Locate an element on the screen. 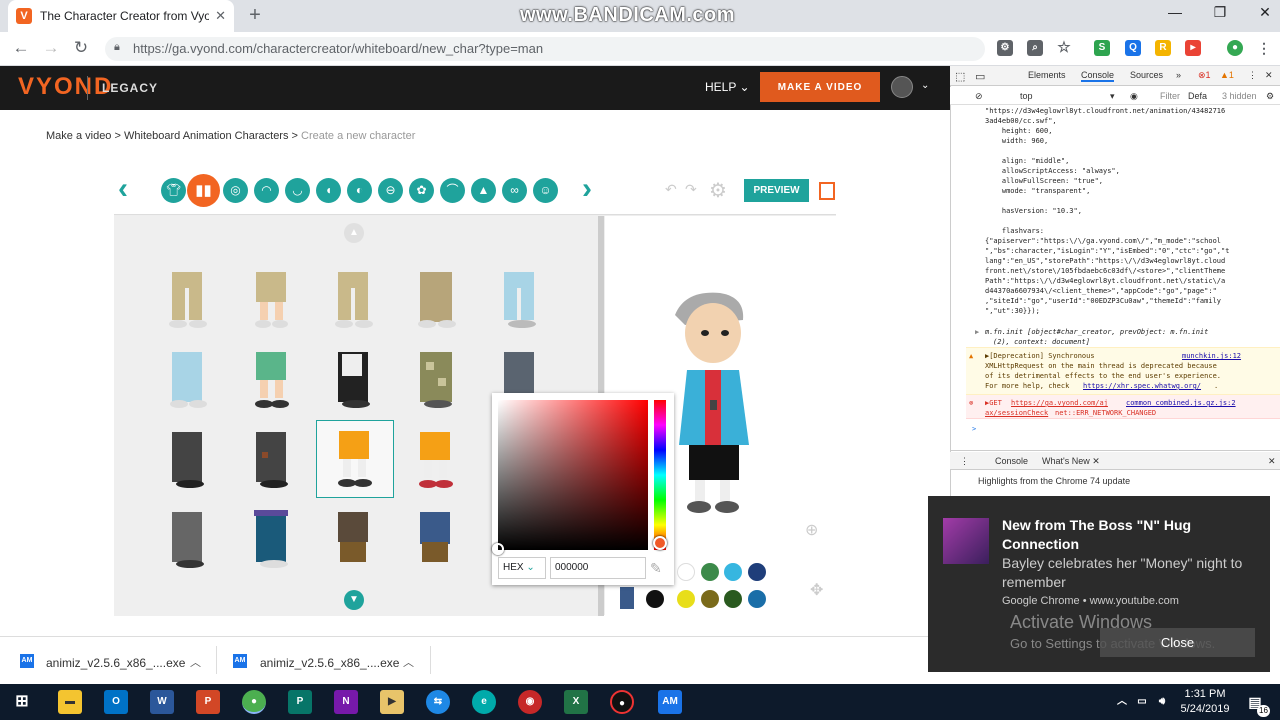  warning-link: https://xhr.spec.whatwg.org/ is located at coordinates (1142, 386).